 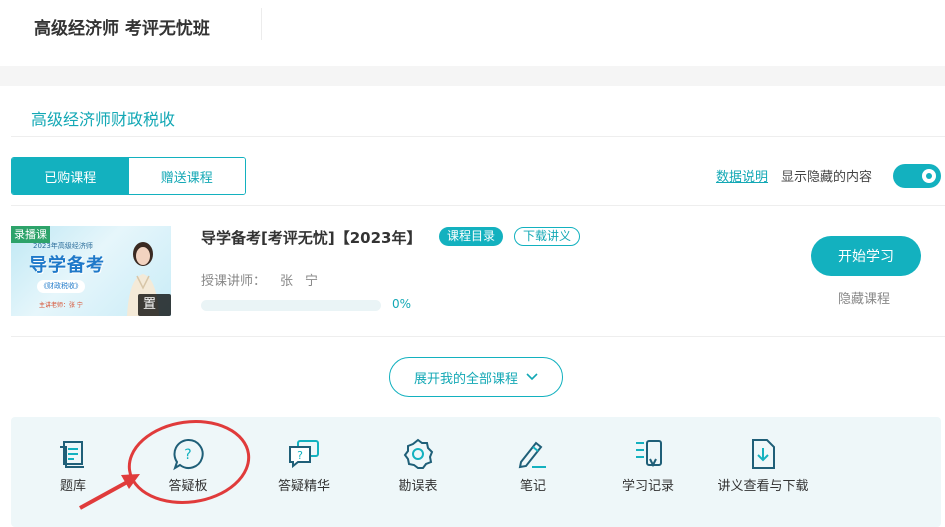 What do you see at coordinates (647, 486) in the screenshot?
I see `tool-label: 学习记录` at bounding box center [647, 486].